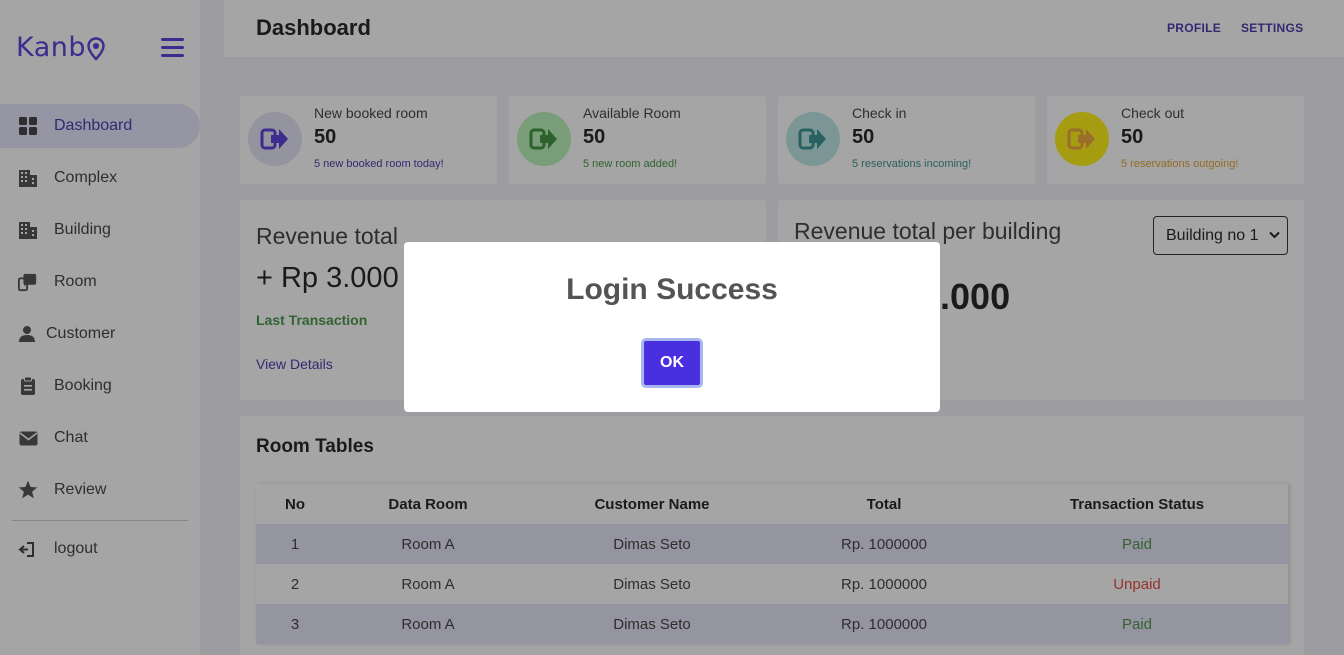 The width and height of the screenshot is (1344, 655). I want to click on ok-button: OK, so click(672, 363).